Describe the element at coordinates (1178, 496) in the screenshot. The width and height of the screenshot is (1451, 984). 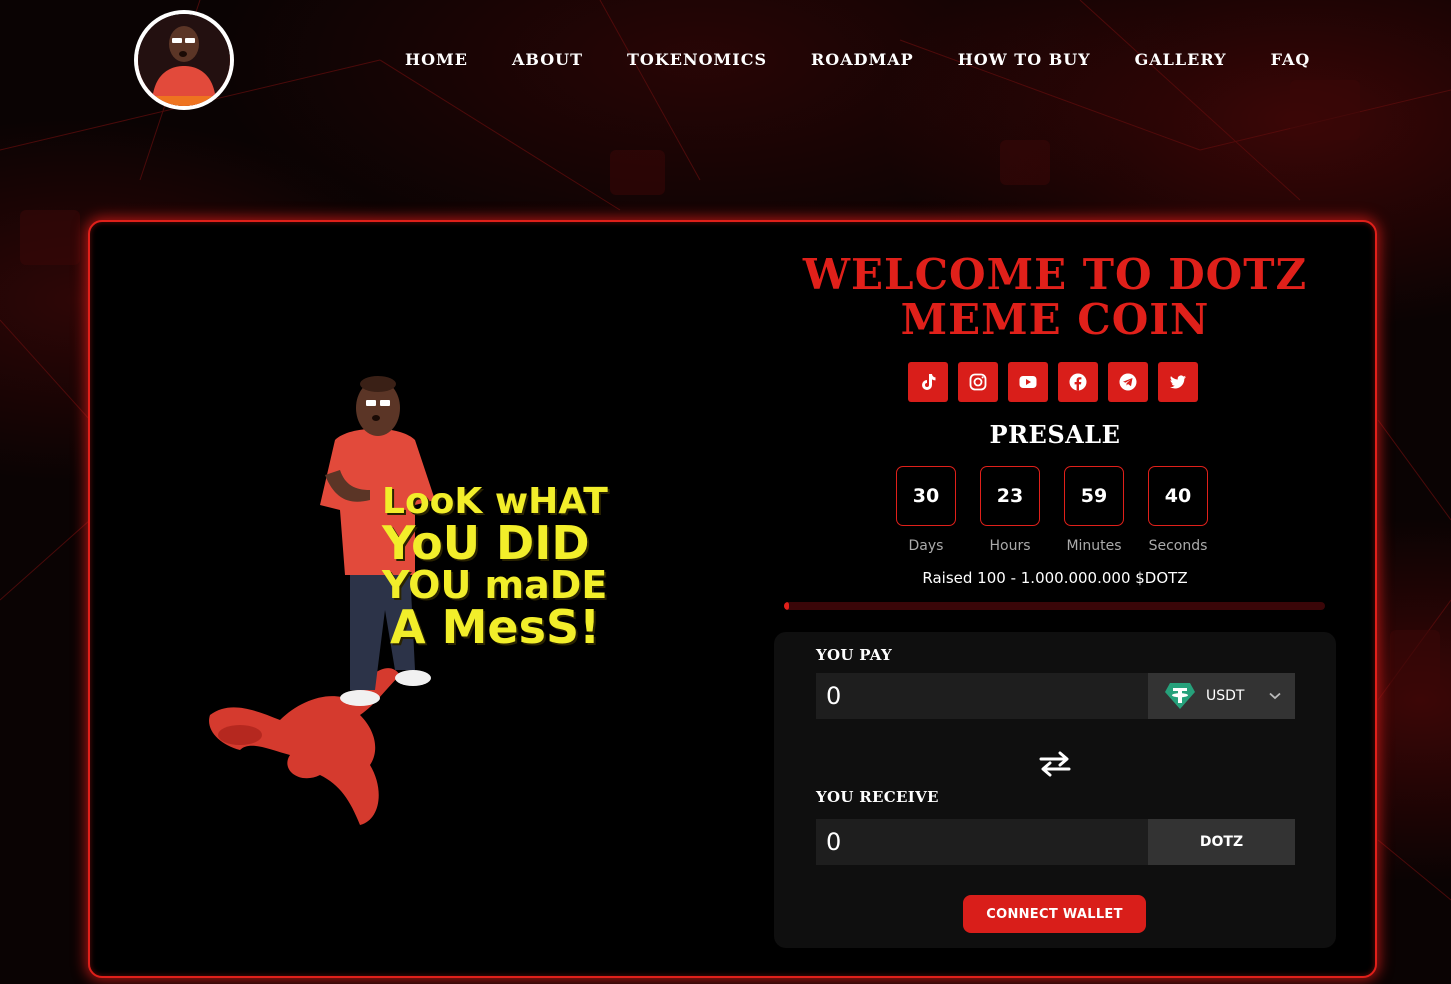
I see `countdown-value: 40` at that location.